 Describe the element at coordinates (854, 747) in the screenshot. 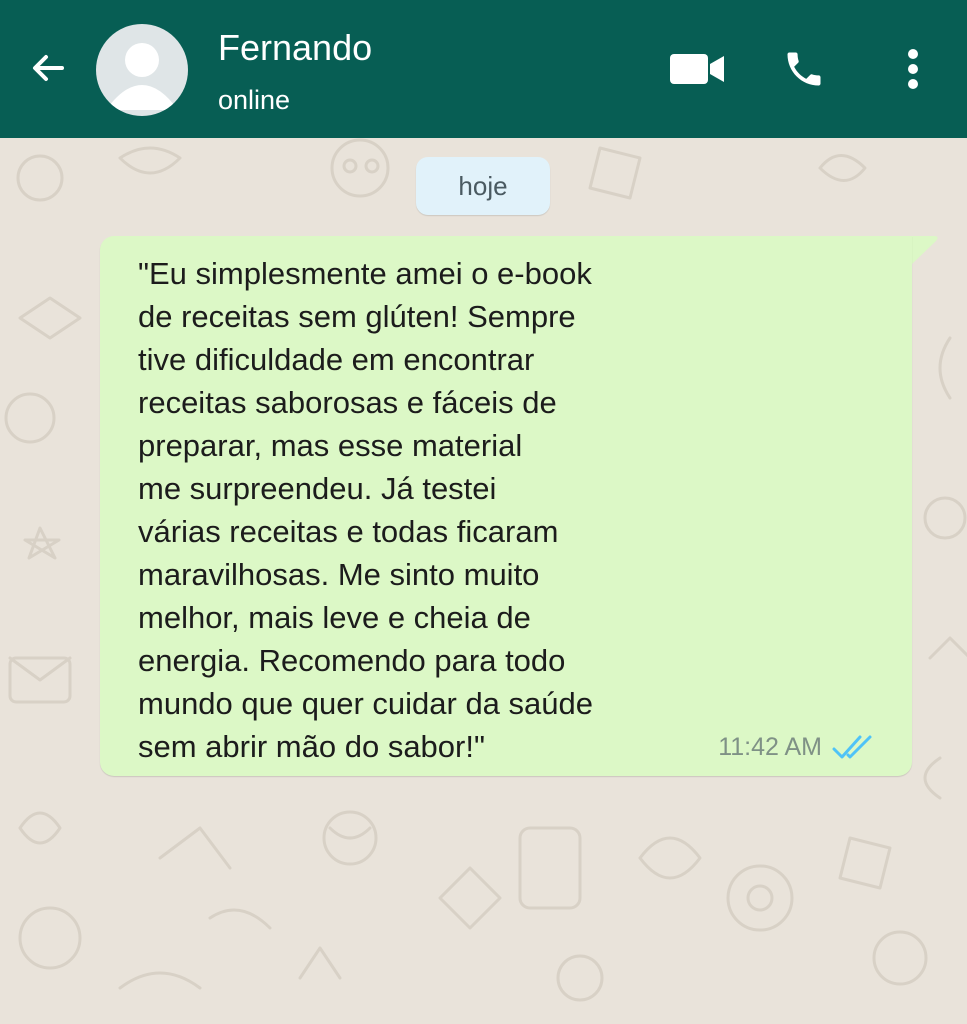

I see `double-check-read-icon` at that location.